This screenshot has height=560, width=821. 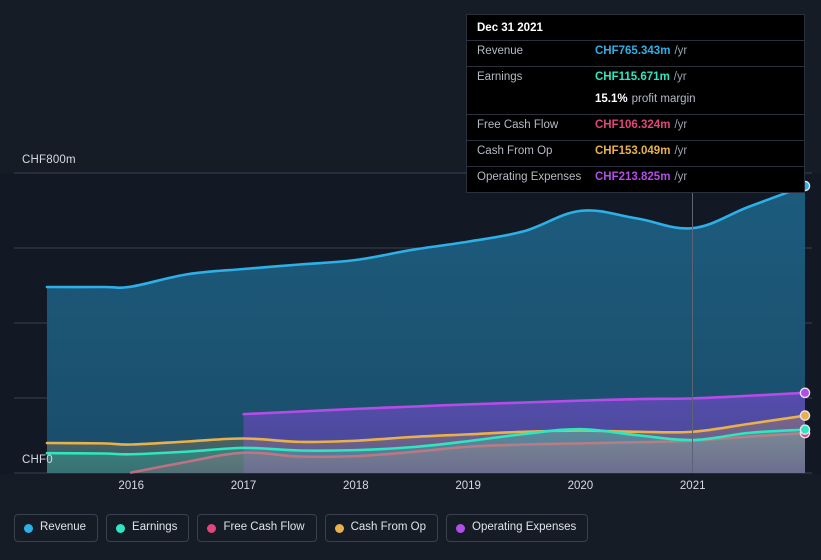 I want to click on tooltip-row-free-cash-flow: Free Cash Flow CHF106.324m/yr, so click(x=635, y=127).